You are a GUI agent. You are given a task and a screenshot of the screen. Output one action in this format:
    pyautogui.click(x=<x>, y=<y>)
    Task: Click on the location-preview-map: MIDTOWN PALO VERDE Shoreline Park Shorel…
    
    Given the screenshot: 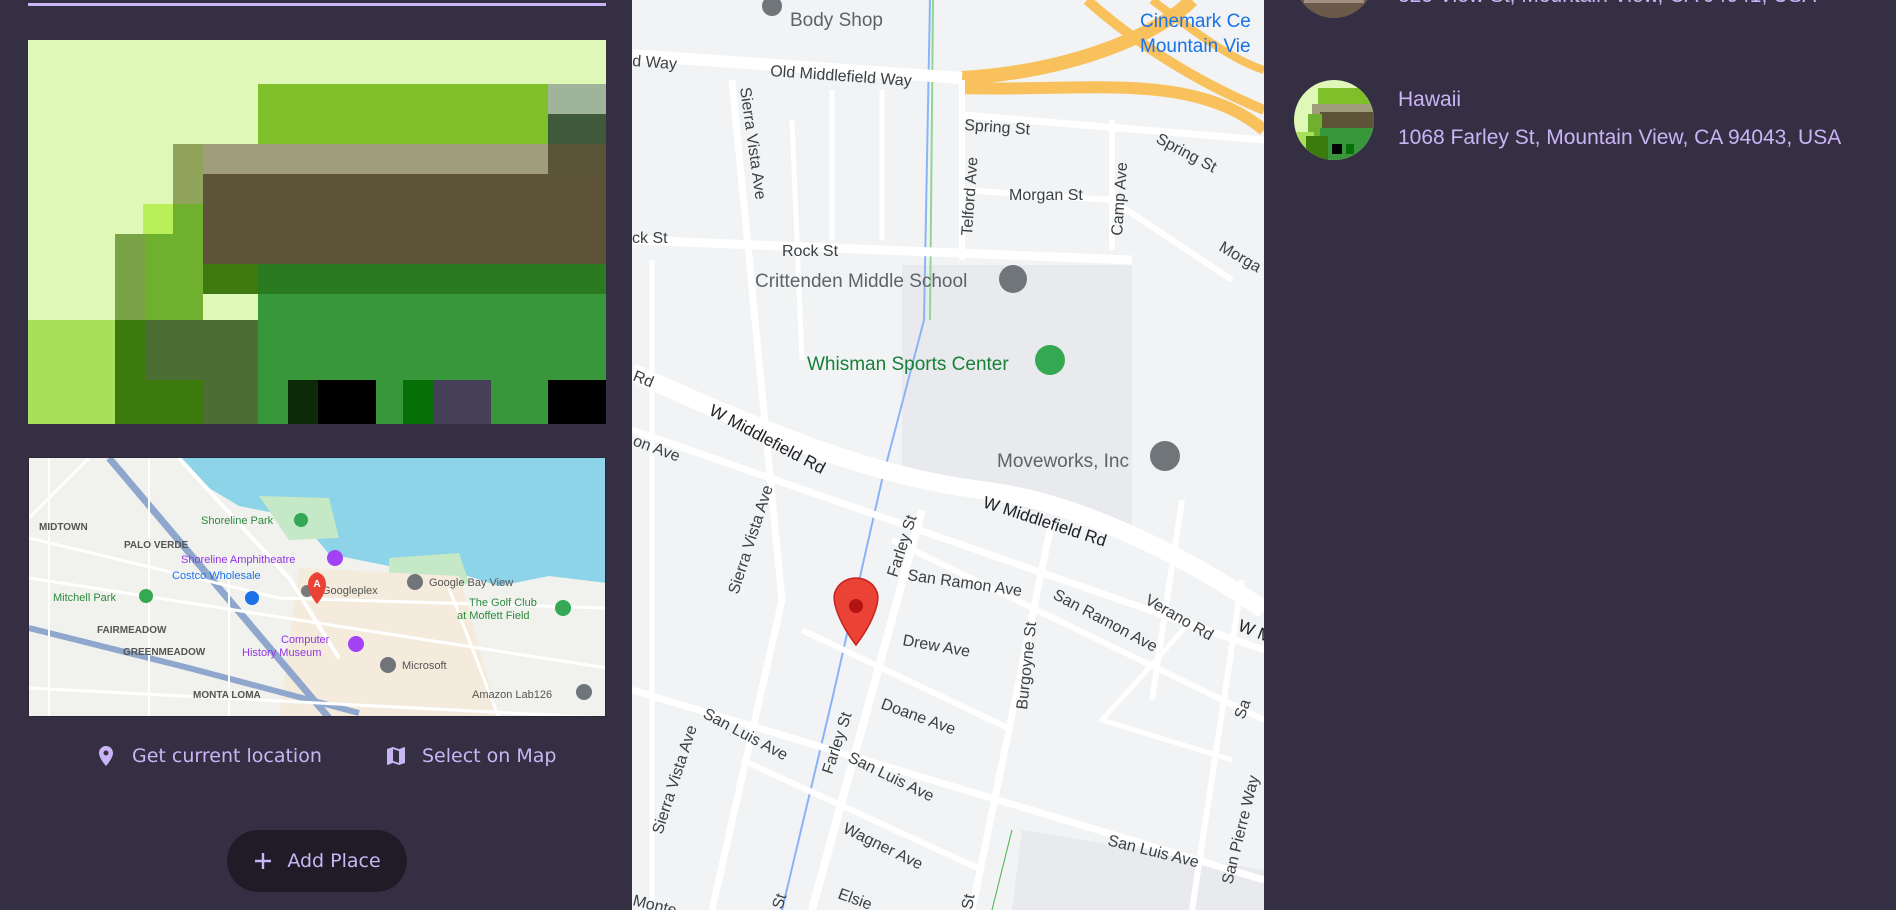 What is the action you would take?
    pyautogui.click(x=317, y=587)
    